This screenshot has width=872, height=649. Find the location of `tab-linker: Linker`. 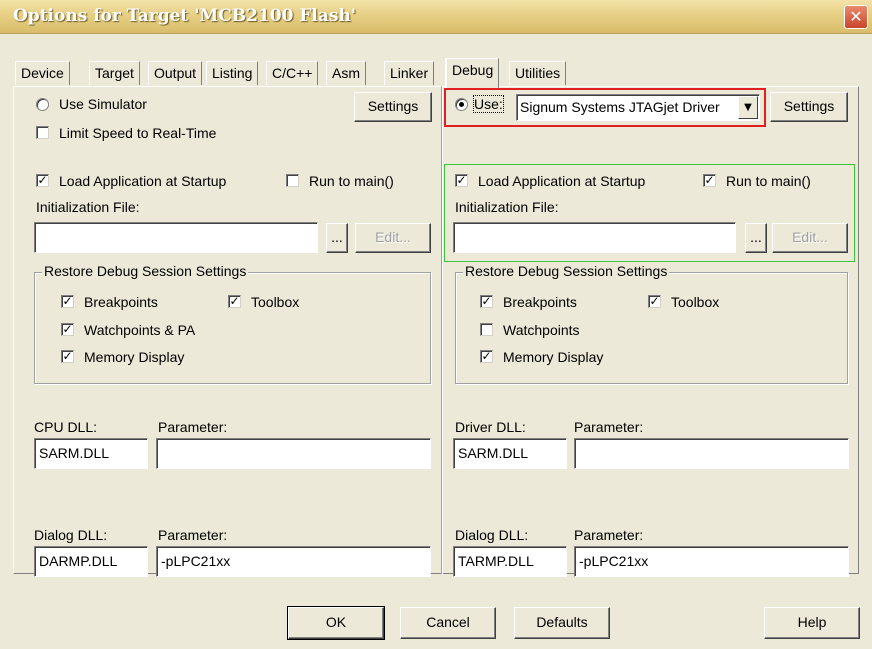

tab-linker: Linker is located at coordinates (409, 73).